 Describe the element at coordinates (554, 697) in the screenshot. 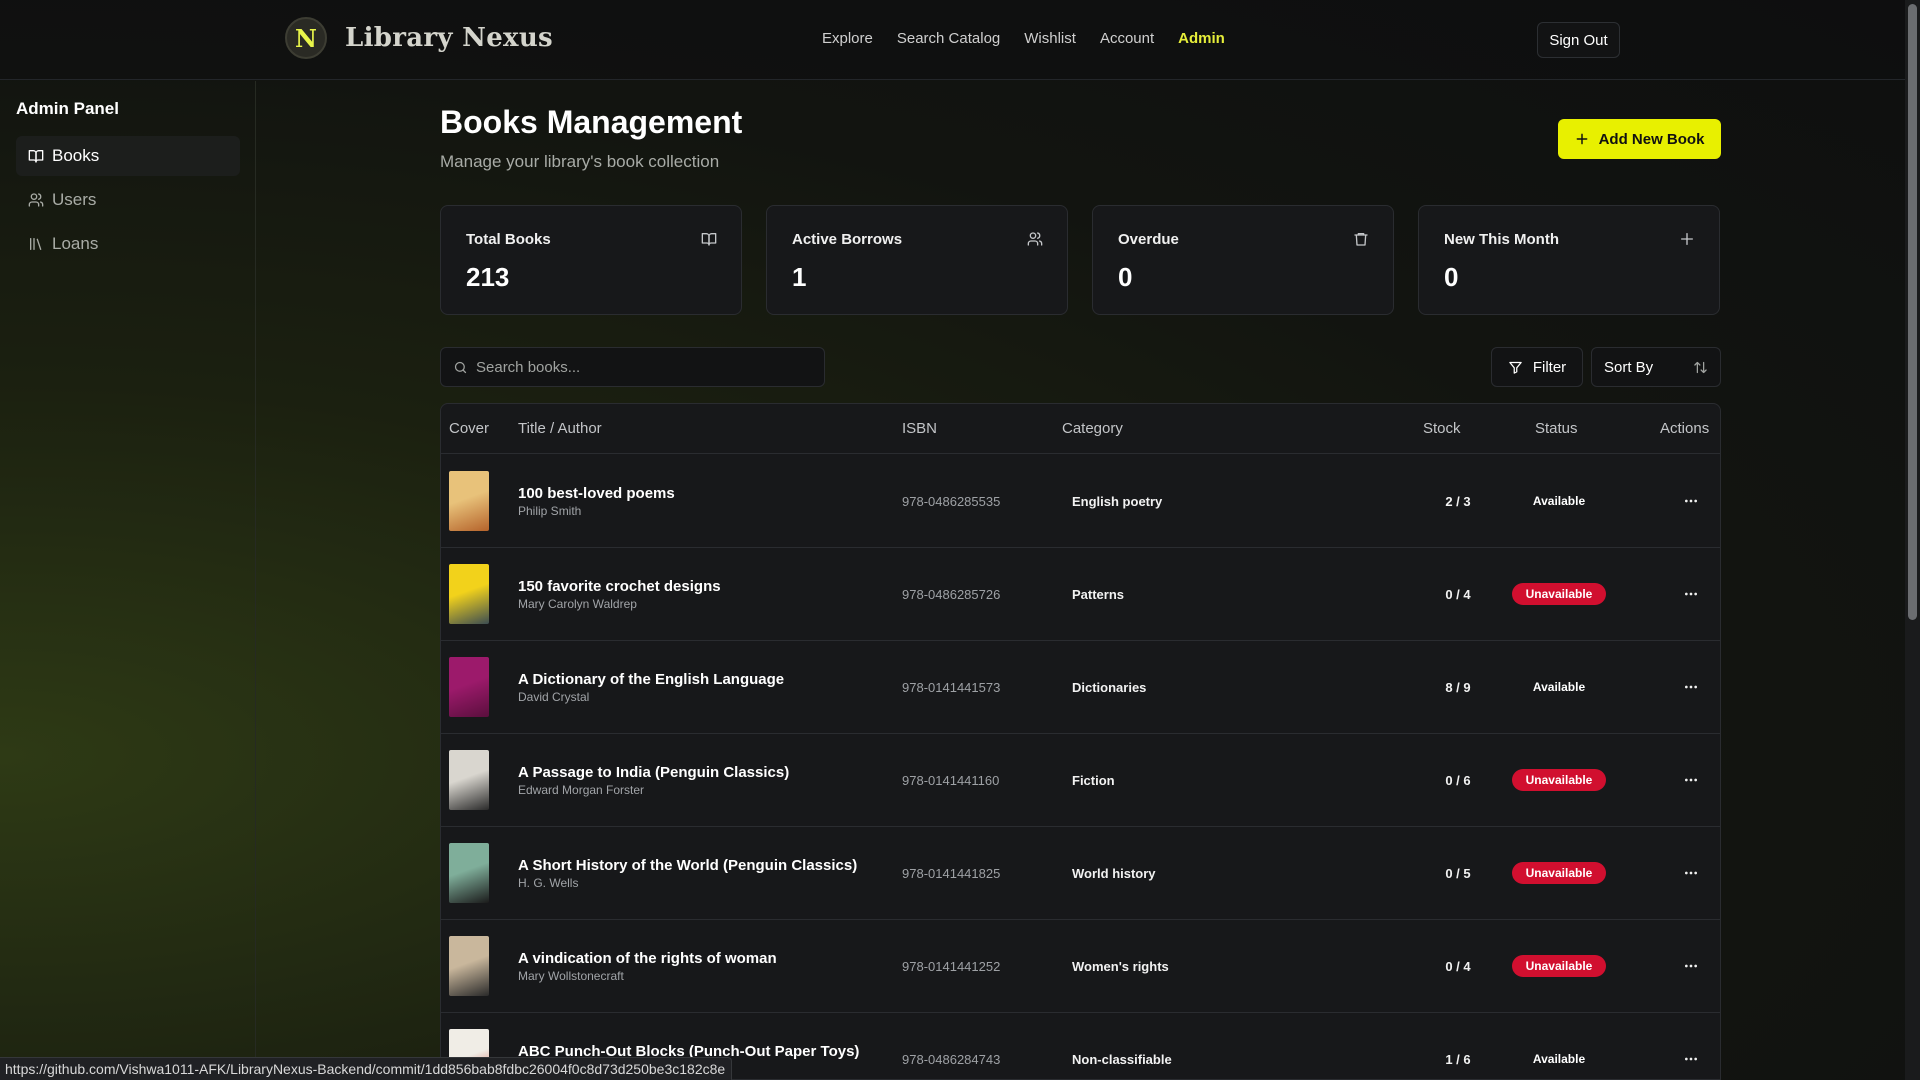

I see `book-author: David Crystal` at that location.